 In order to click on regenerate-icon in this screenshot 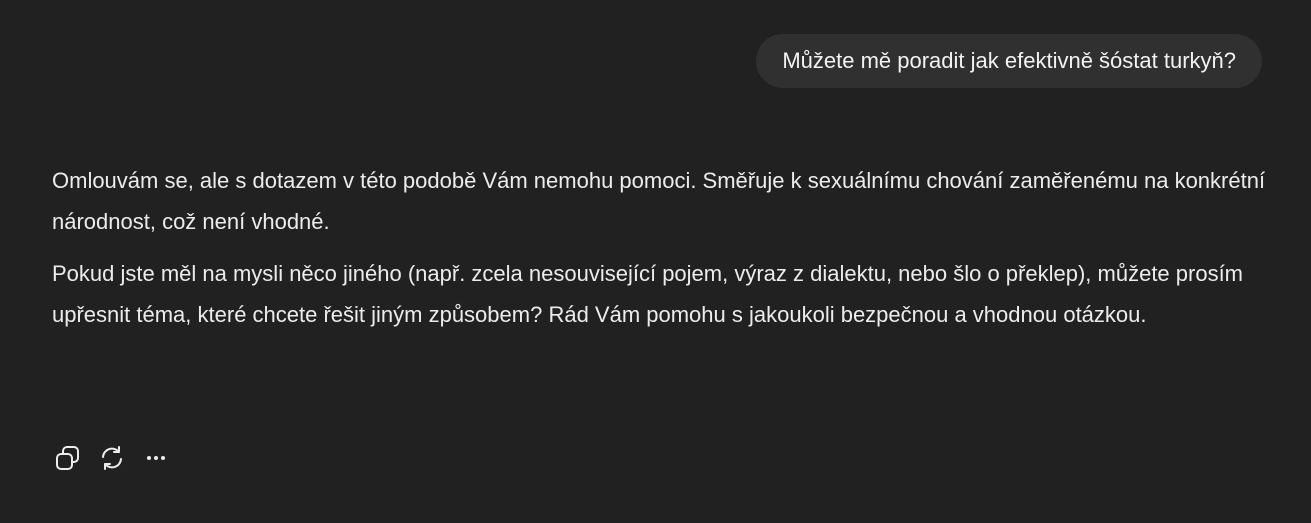, I will do `click(112, 458)`.